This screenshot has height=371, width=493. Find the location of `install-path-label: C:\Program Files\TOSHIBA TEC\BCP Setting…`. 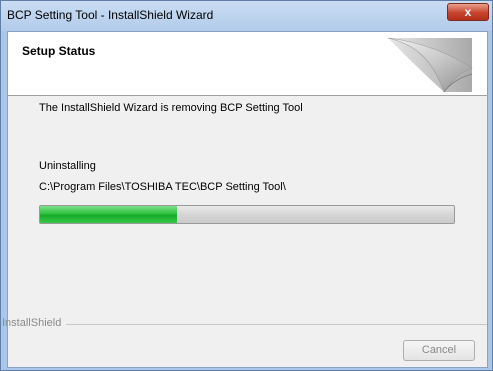

install-path-label: C:\Program Files\TOSHIBA TEC\BCP Setting… is located at coordinates (162, 187).